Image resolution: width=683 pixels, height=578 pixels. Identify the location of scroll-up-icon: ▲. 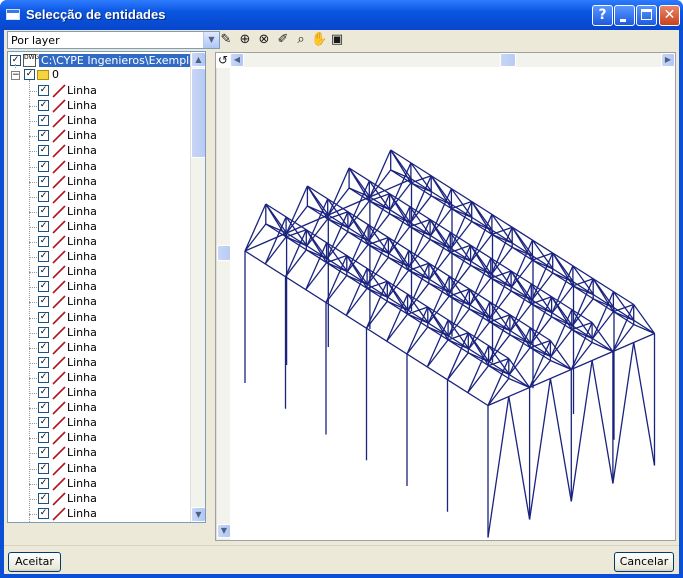
(198, 59).